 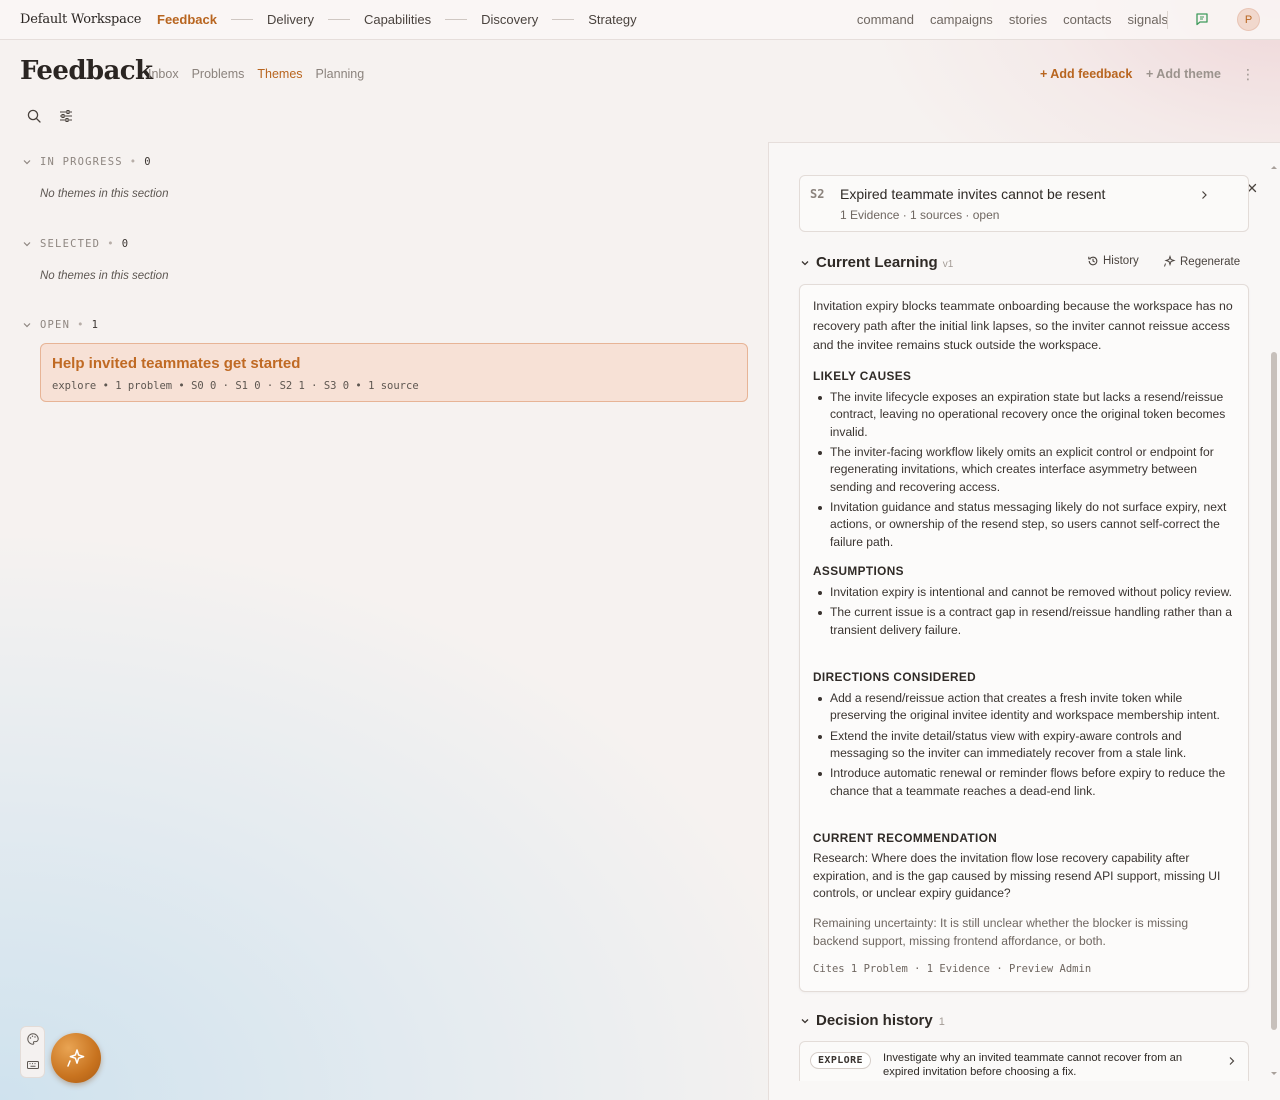 What do you see at coordinates (33, 1039) in the screenshot?
I see `palette-icon` at bounding box center [33, 1039].